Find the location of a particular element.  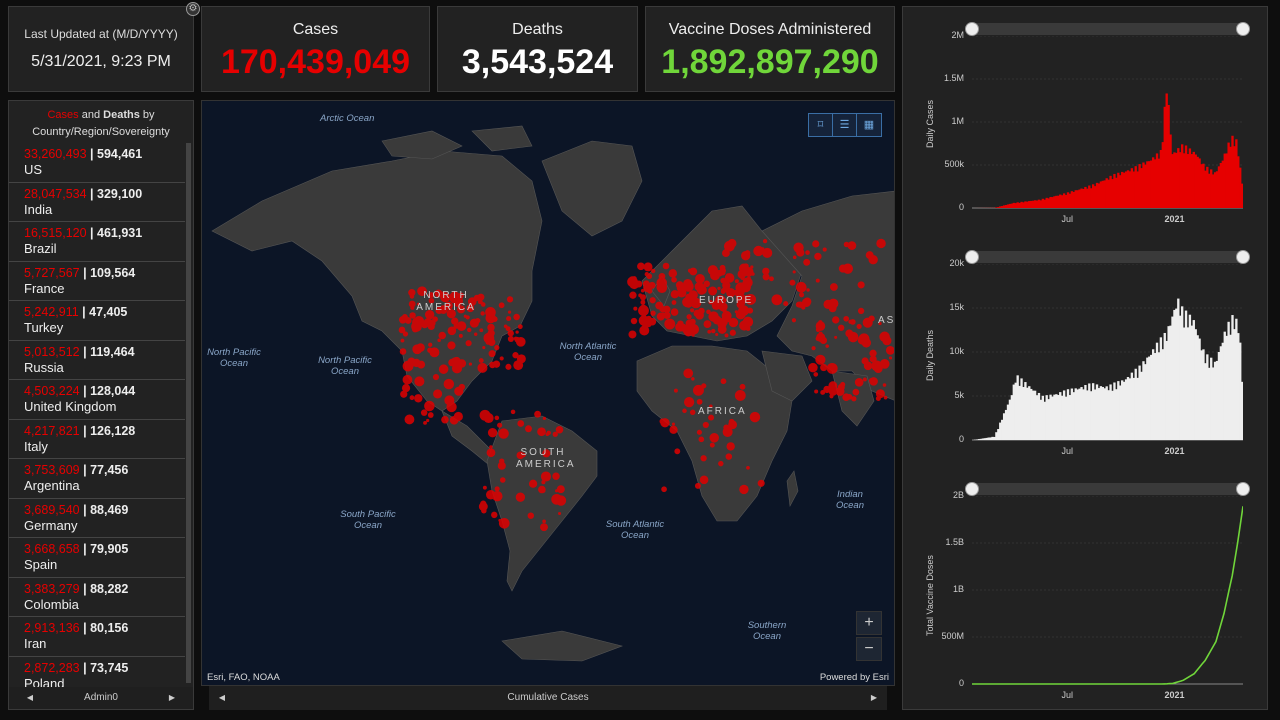

vaccine-title: Vaccine Doses Administered is located at coordinates (770, 29).